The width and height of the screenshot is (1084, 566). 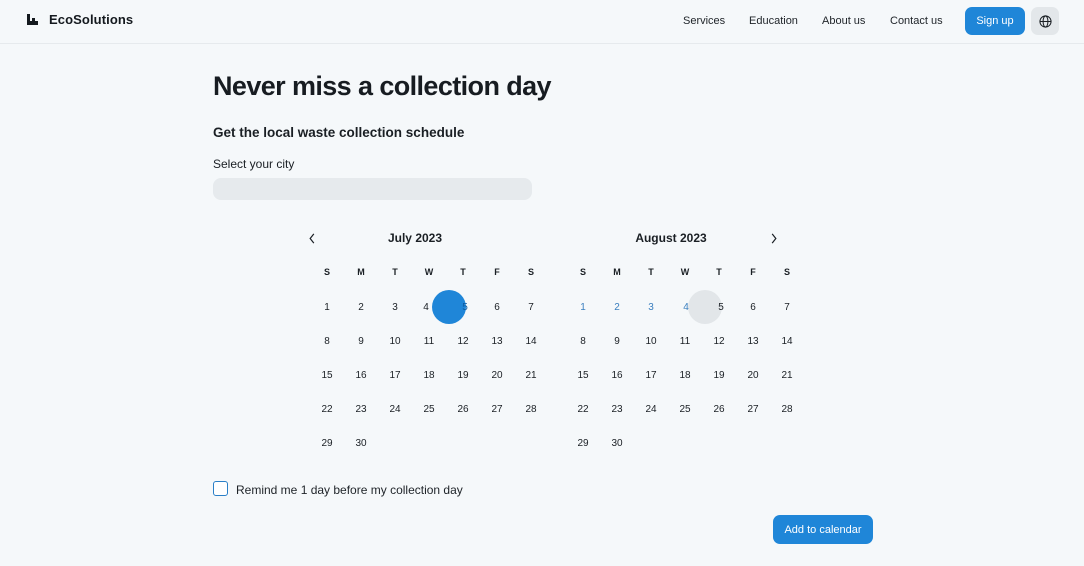 What do you see at coordinates (32, 19) in the screenshot?
I see `logo-icon` at bounding box center [32, 19].